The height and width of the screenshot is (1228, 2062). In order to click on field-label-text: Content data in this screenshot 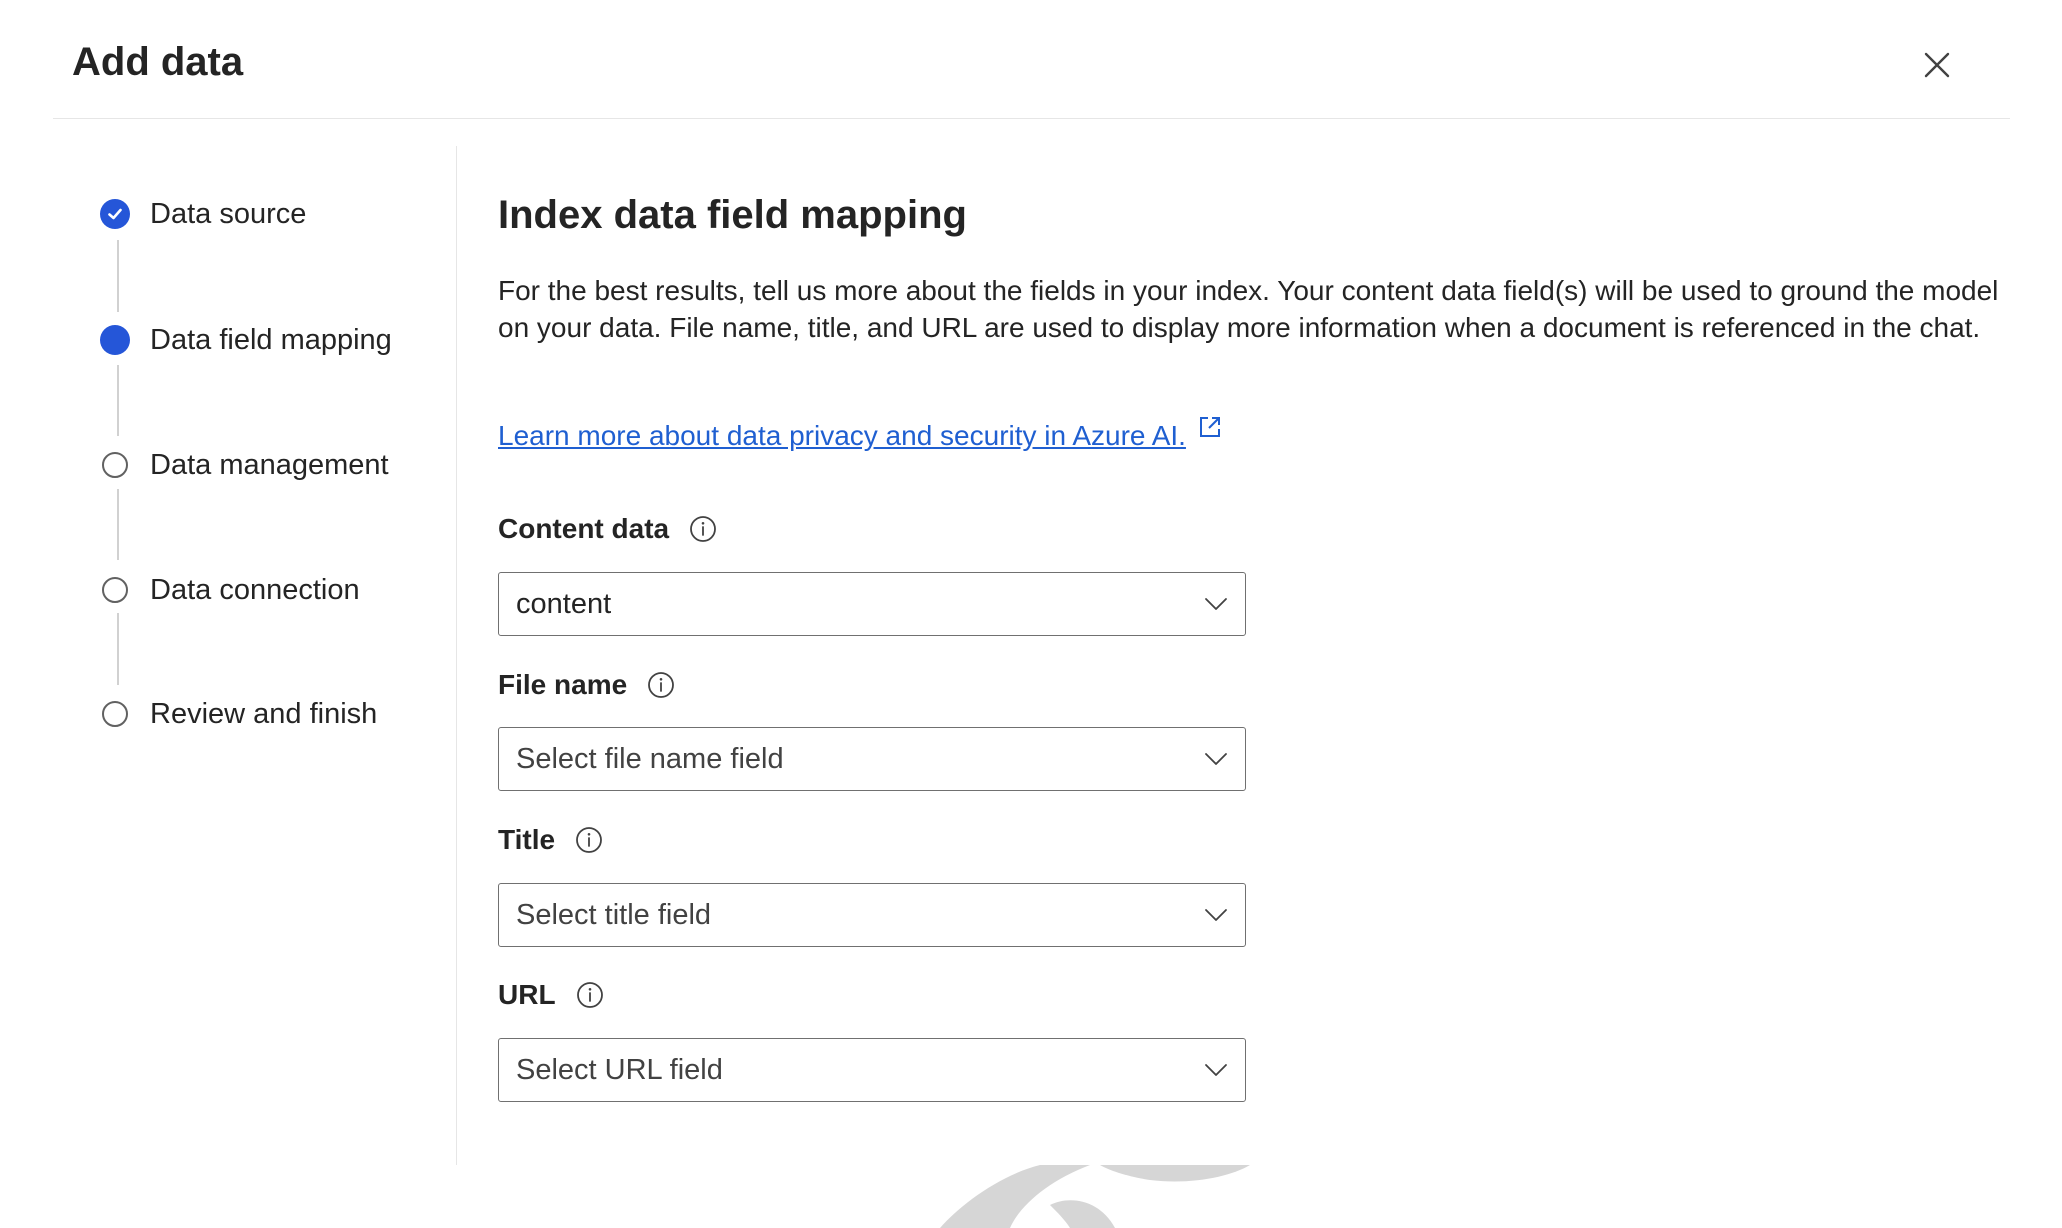, I will do `click(584, 528)`.